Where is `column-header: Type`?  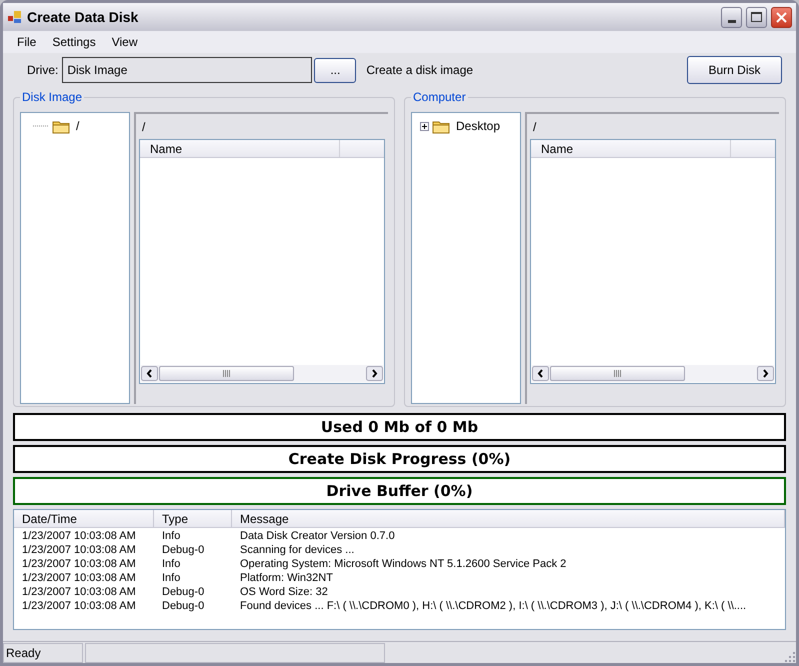
column-header: Type is located at coordinates (193, 518).